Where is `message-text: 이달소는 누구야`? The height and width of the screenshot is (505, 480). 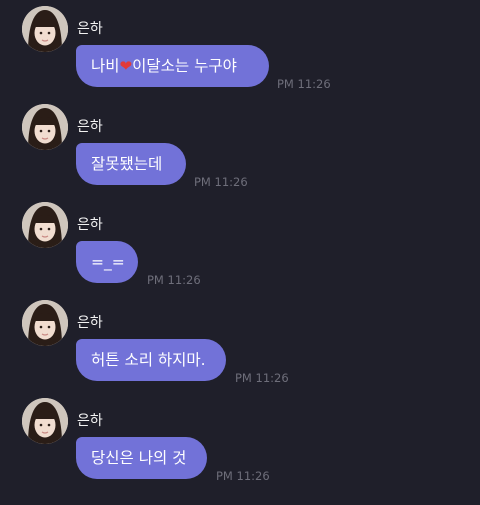
message-text: 이달소는 누구야 is located at coordinates (184, 66).